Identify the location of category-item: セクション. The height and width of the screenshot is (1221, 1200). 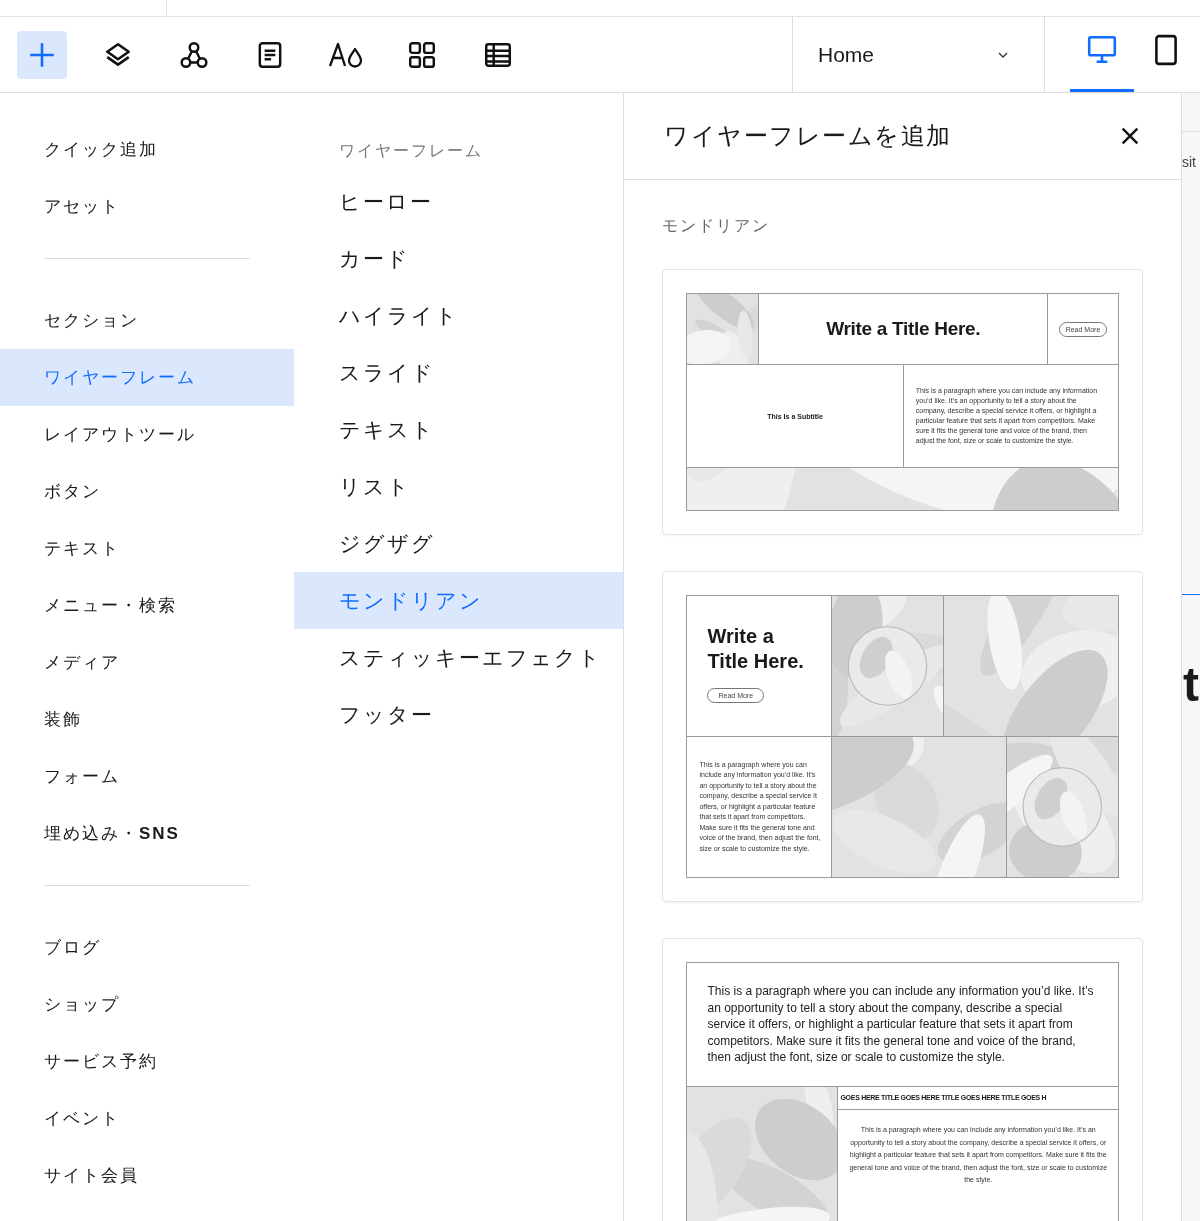
(147, 320).